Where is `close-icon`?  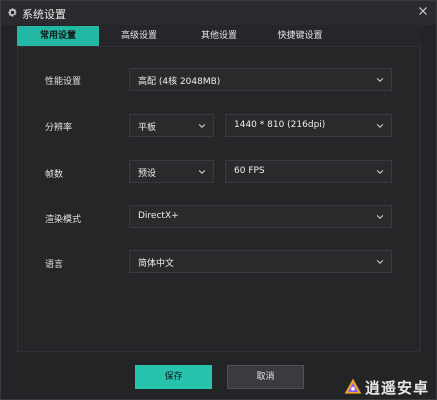 close-icon is located at coordinates (423, 11).